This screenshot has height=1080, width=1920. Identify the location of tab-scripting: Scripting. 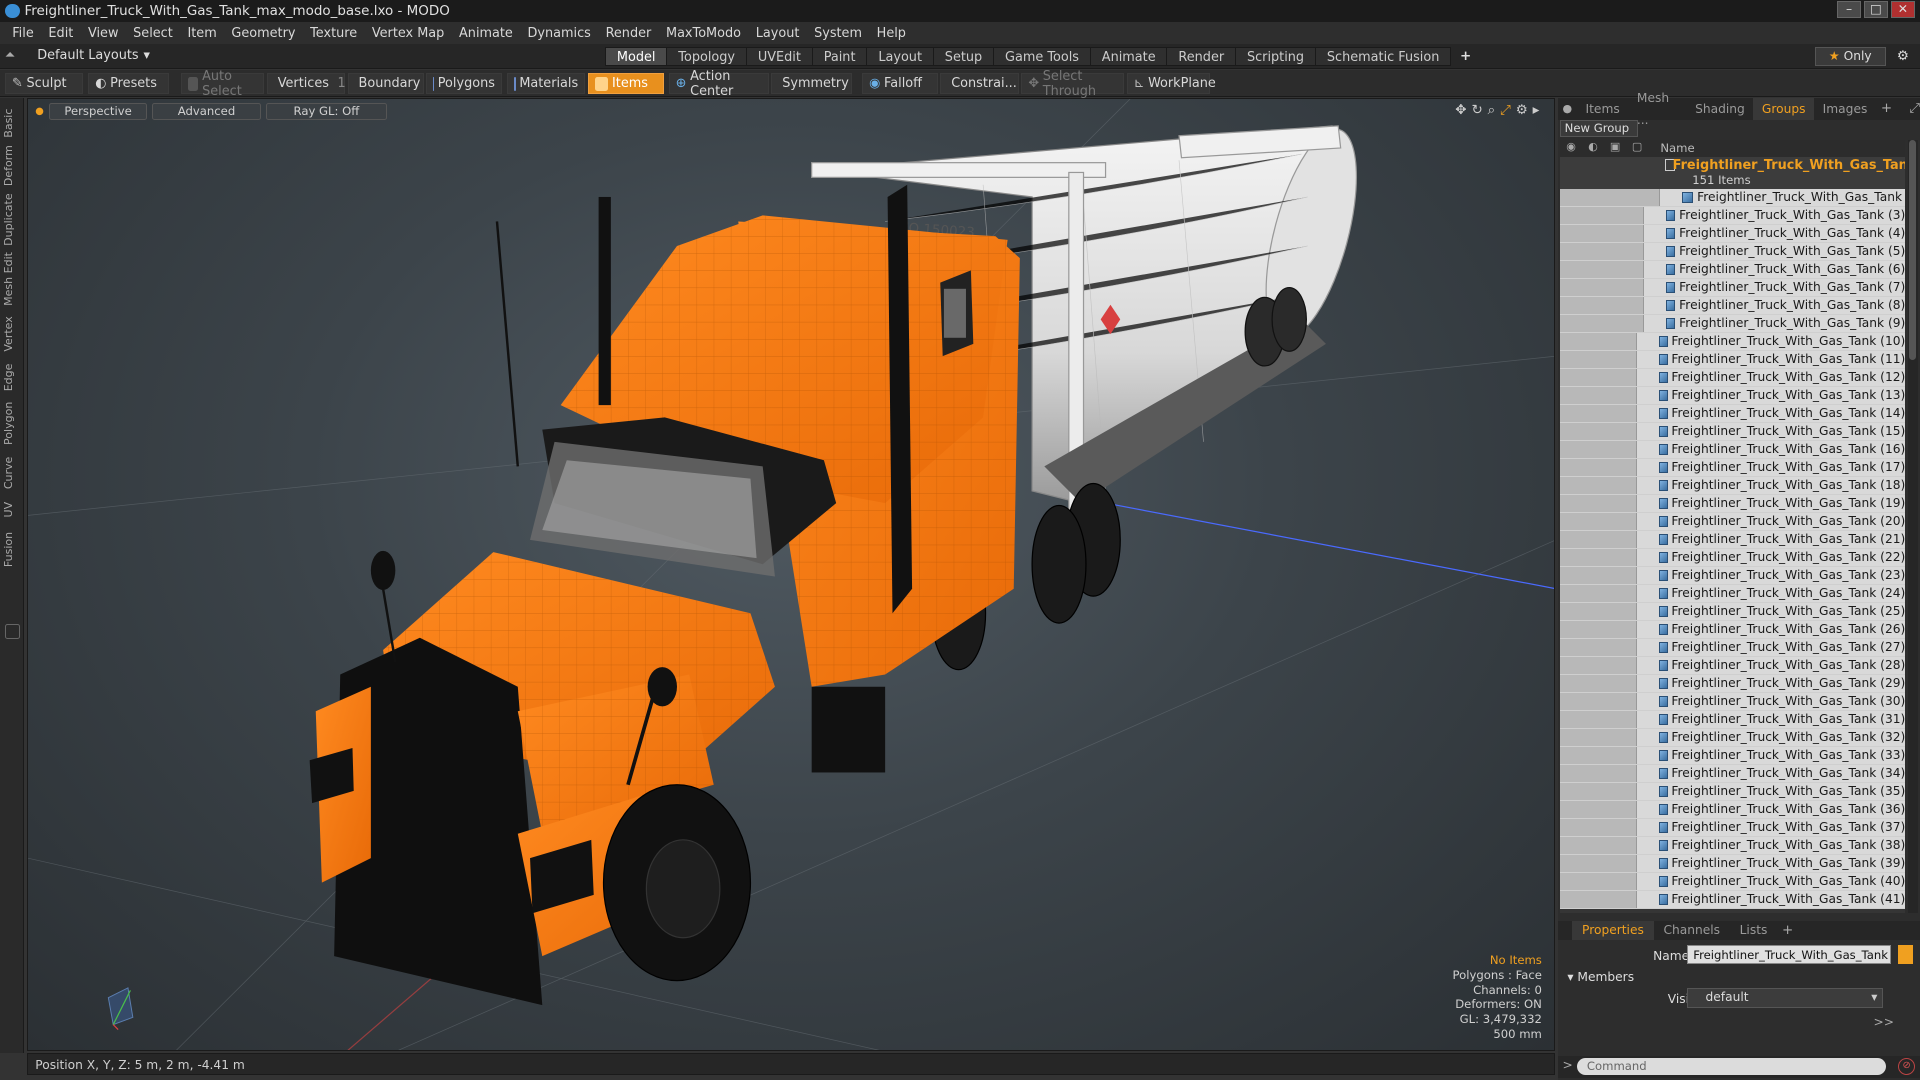
(1275, 56).